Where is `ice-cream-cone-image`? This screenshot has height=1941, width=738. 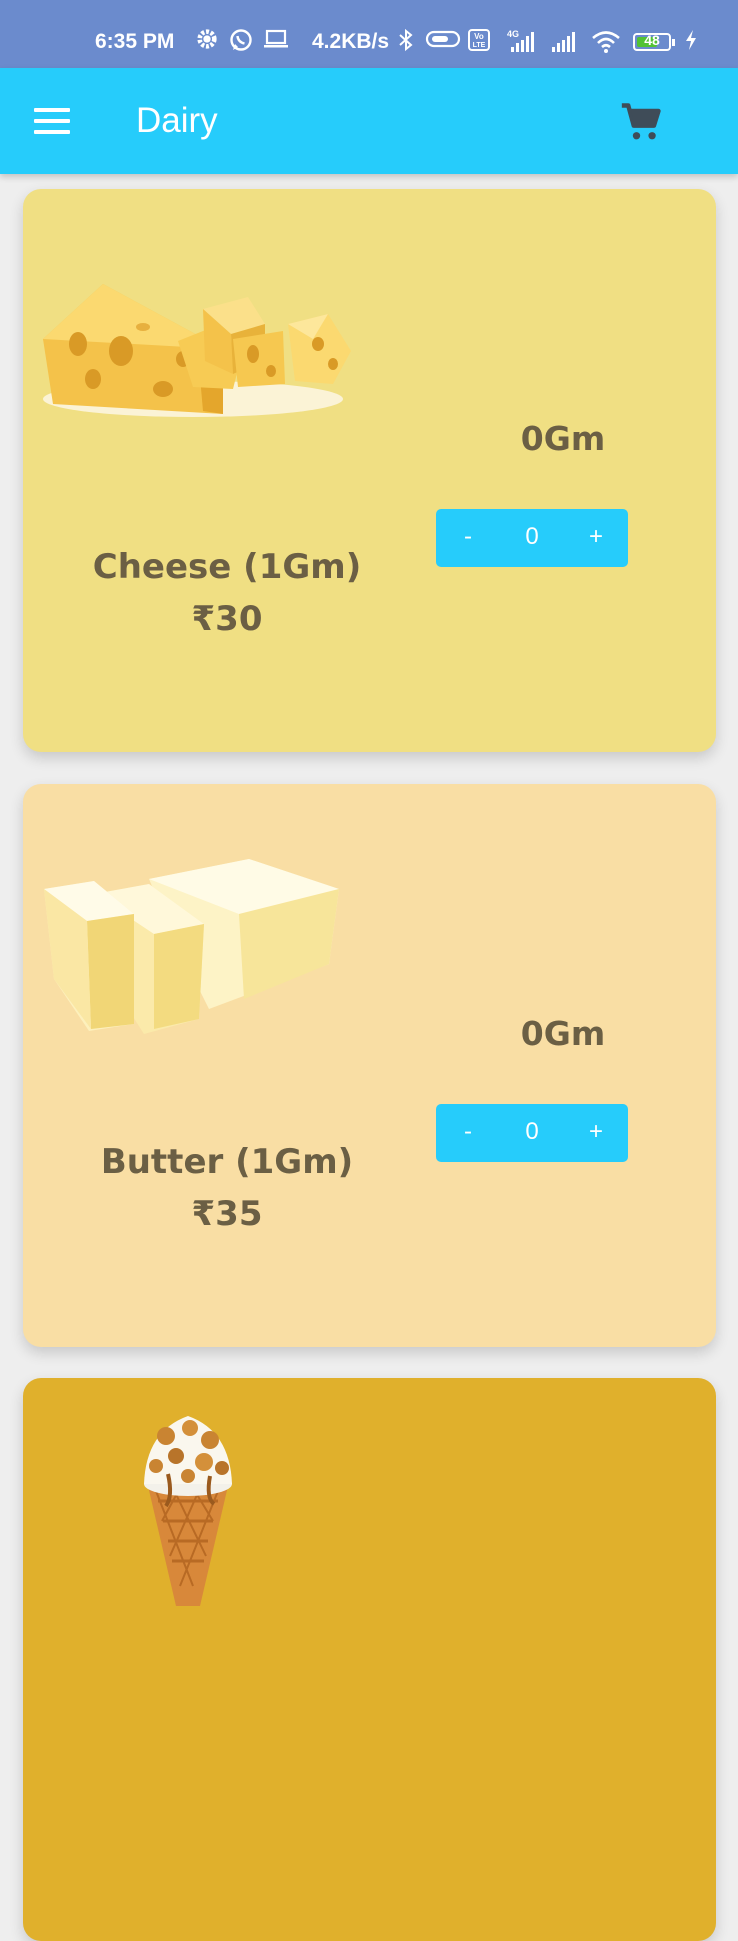 ice-cream-cone-image is located at coordinates (188, 1511).